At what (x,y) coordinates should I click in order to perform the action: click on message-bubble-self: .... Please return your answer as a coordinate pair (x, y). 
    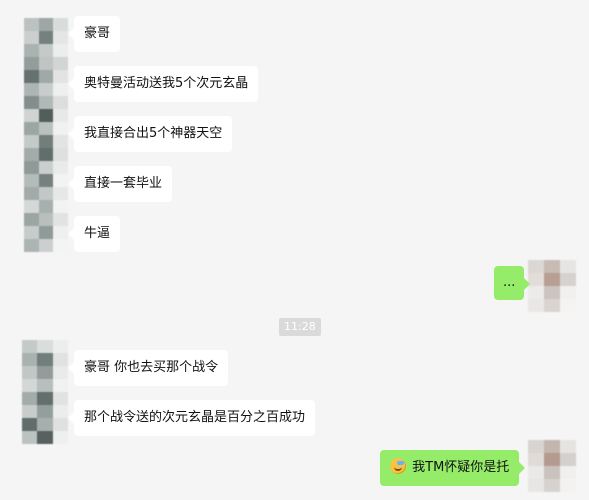
    Looking at the image, I should click on (512, 283).